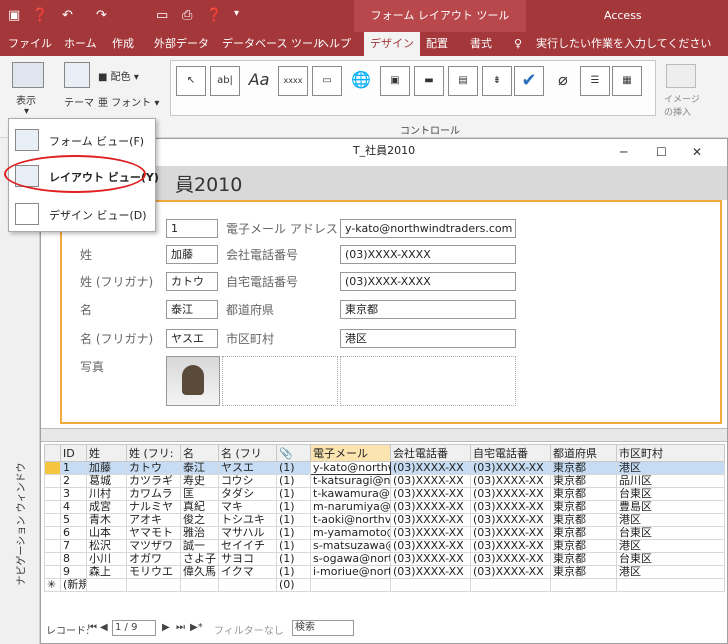 Image resolution: width=728 pixels, height=644 pixels. Describe the element at coordinates (73, 533) in the screenshot. I see `table-cell: 6` at that location.